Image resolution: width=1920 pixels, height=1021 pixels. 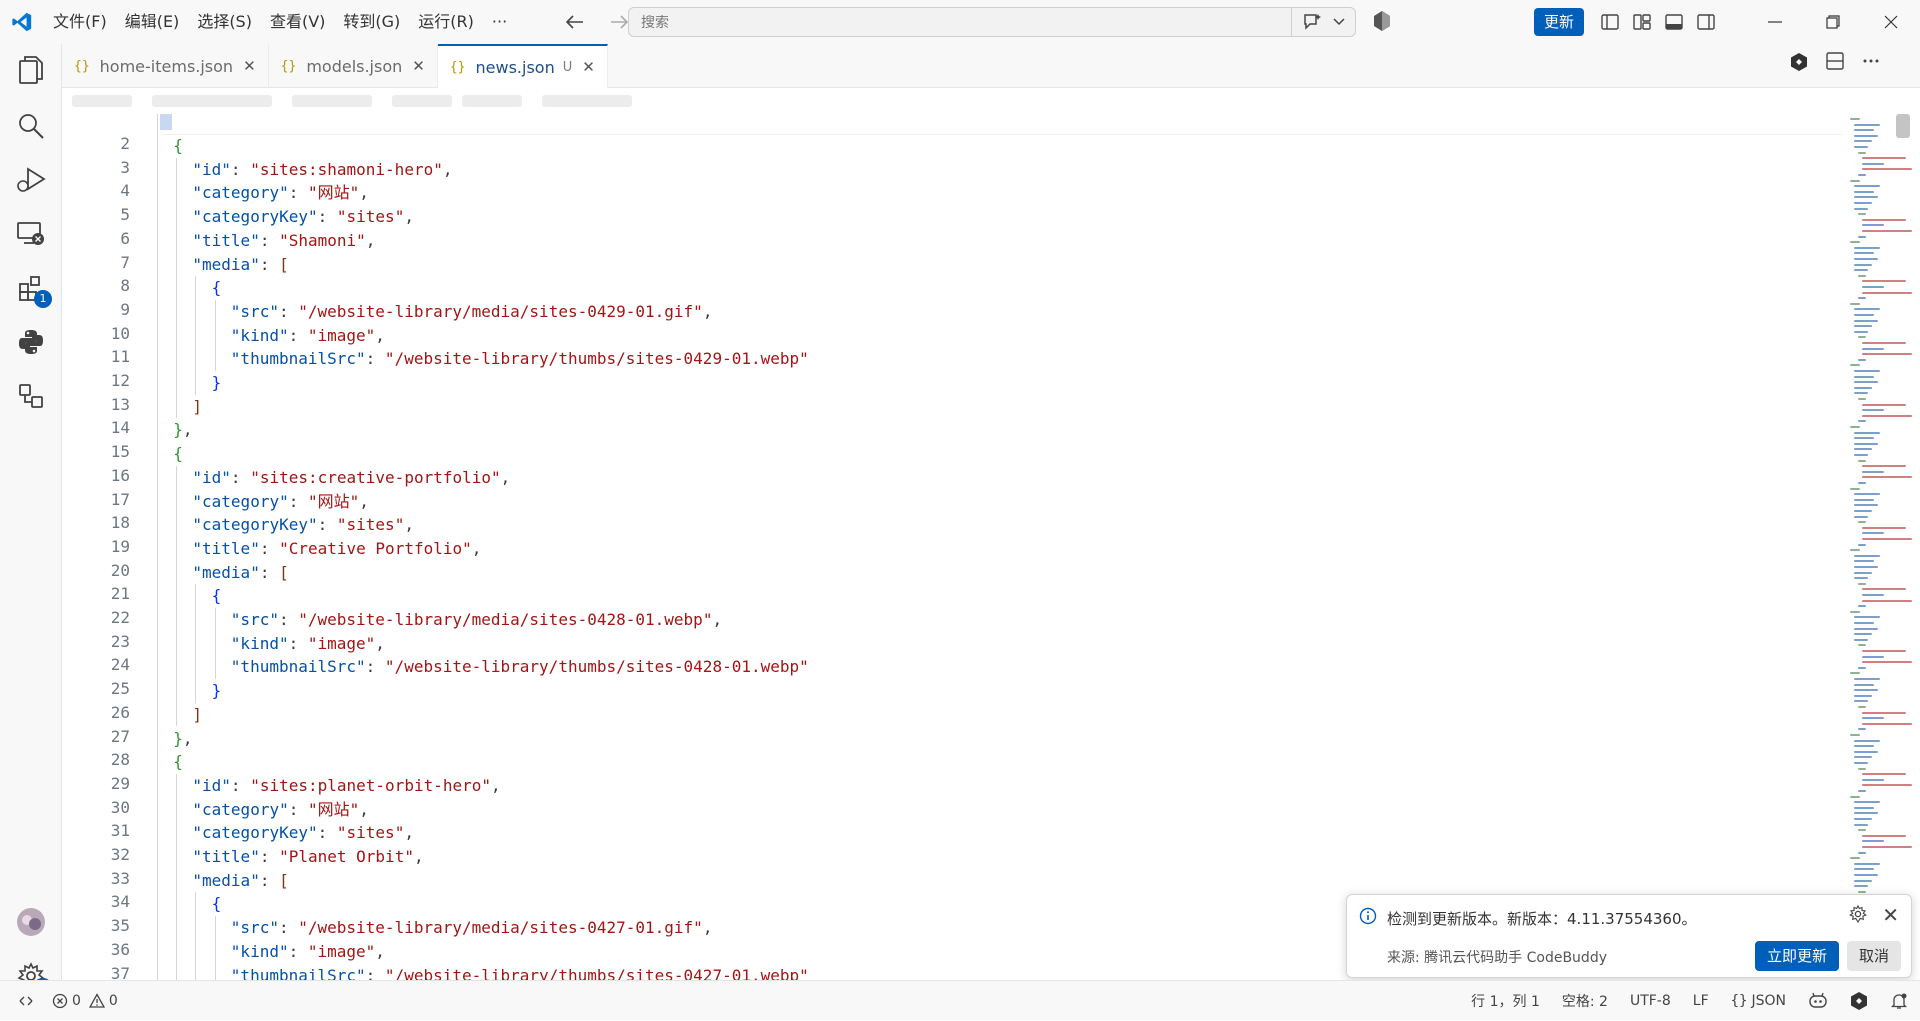 What do you see at coordinates (1610, 22) in the screenshot?
I see `toggle-primary-sidebar-icon` at bounding box center [1610, 22].